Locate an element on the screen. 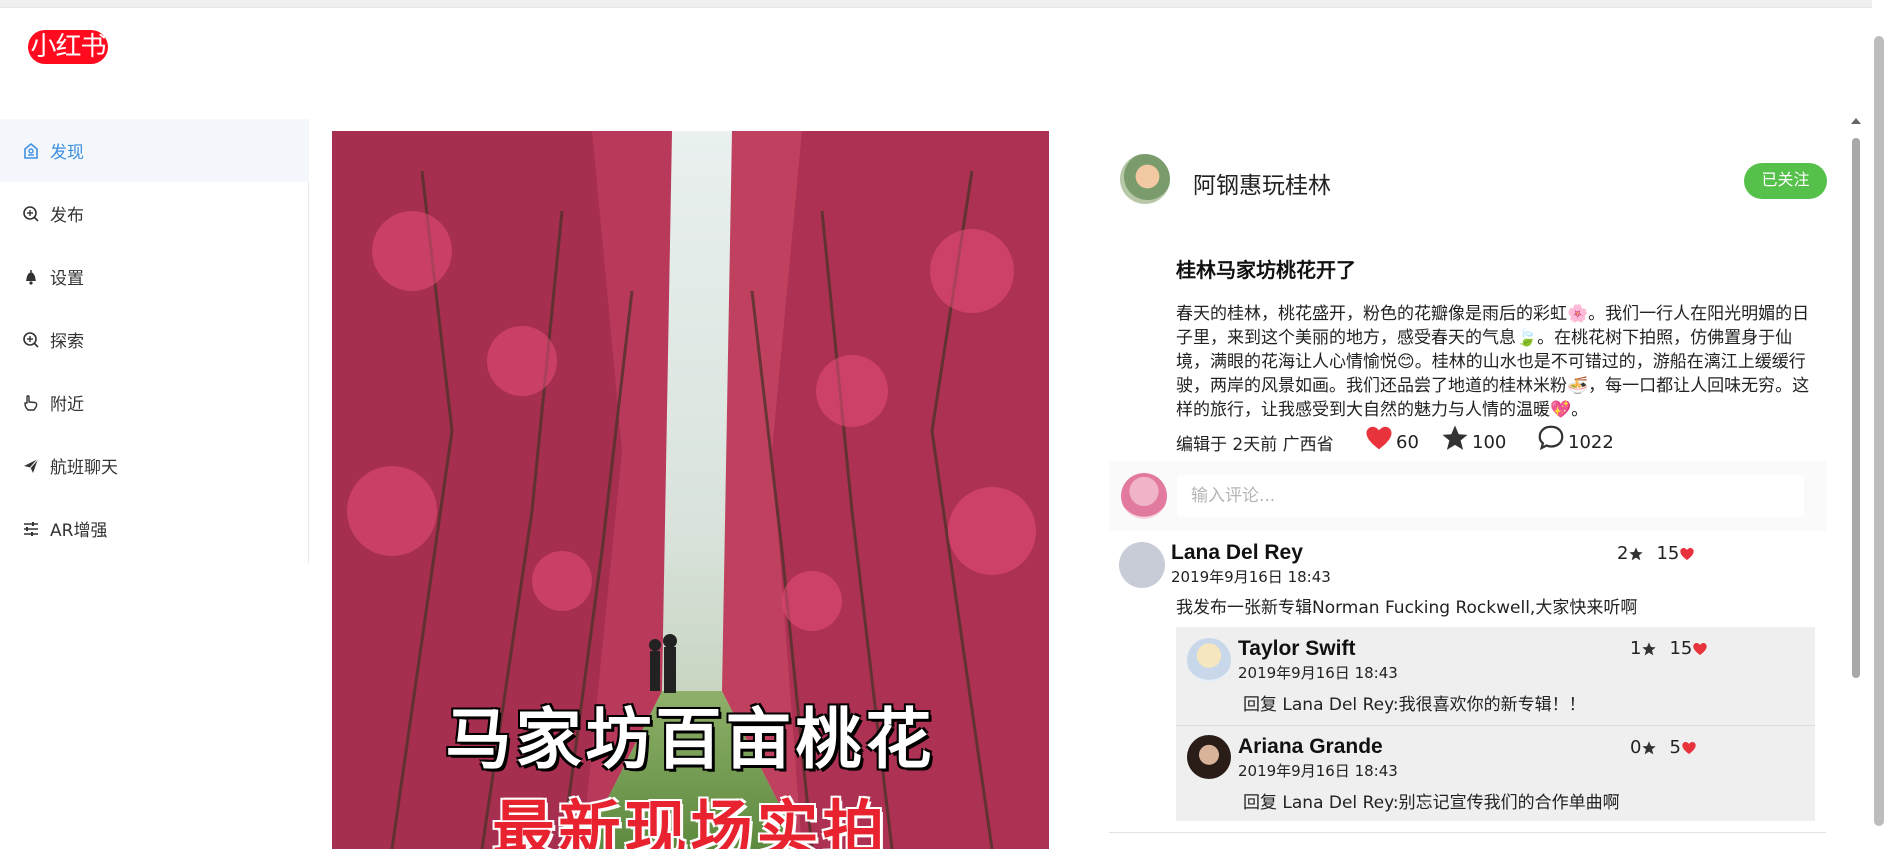 This screenshot has height=849, width=1900. star-stat: 100 is located at coordinates (1473, 438).